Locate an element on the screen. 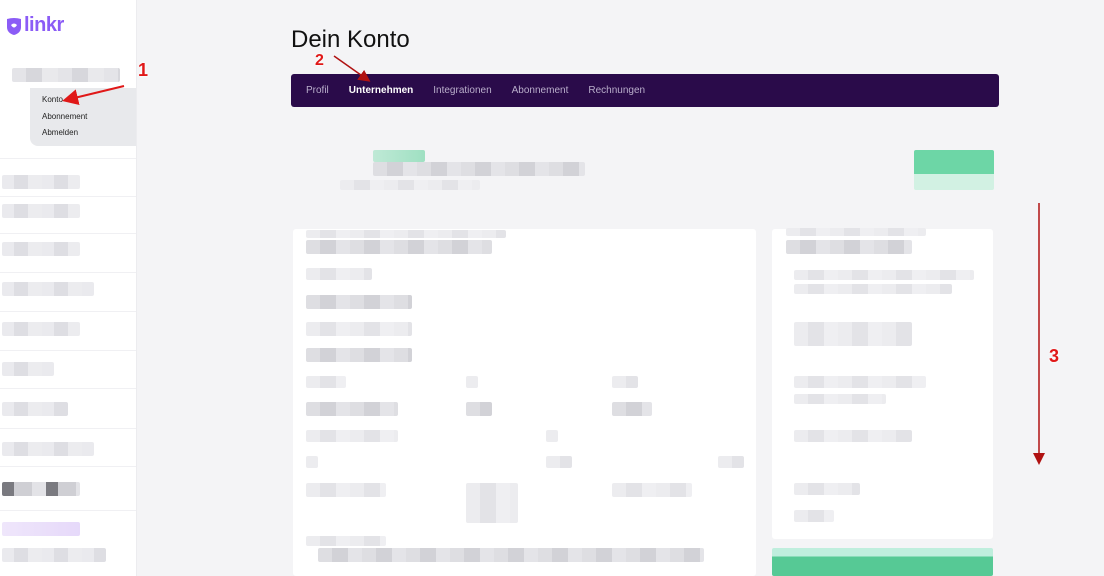 Image resolution: width=1104 pixels, height=576 pixels. side-card-action-button is located at coordinates (882, 562).